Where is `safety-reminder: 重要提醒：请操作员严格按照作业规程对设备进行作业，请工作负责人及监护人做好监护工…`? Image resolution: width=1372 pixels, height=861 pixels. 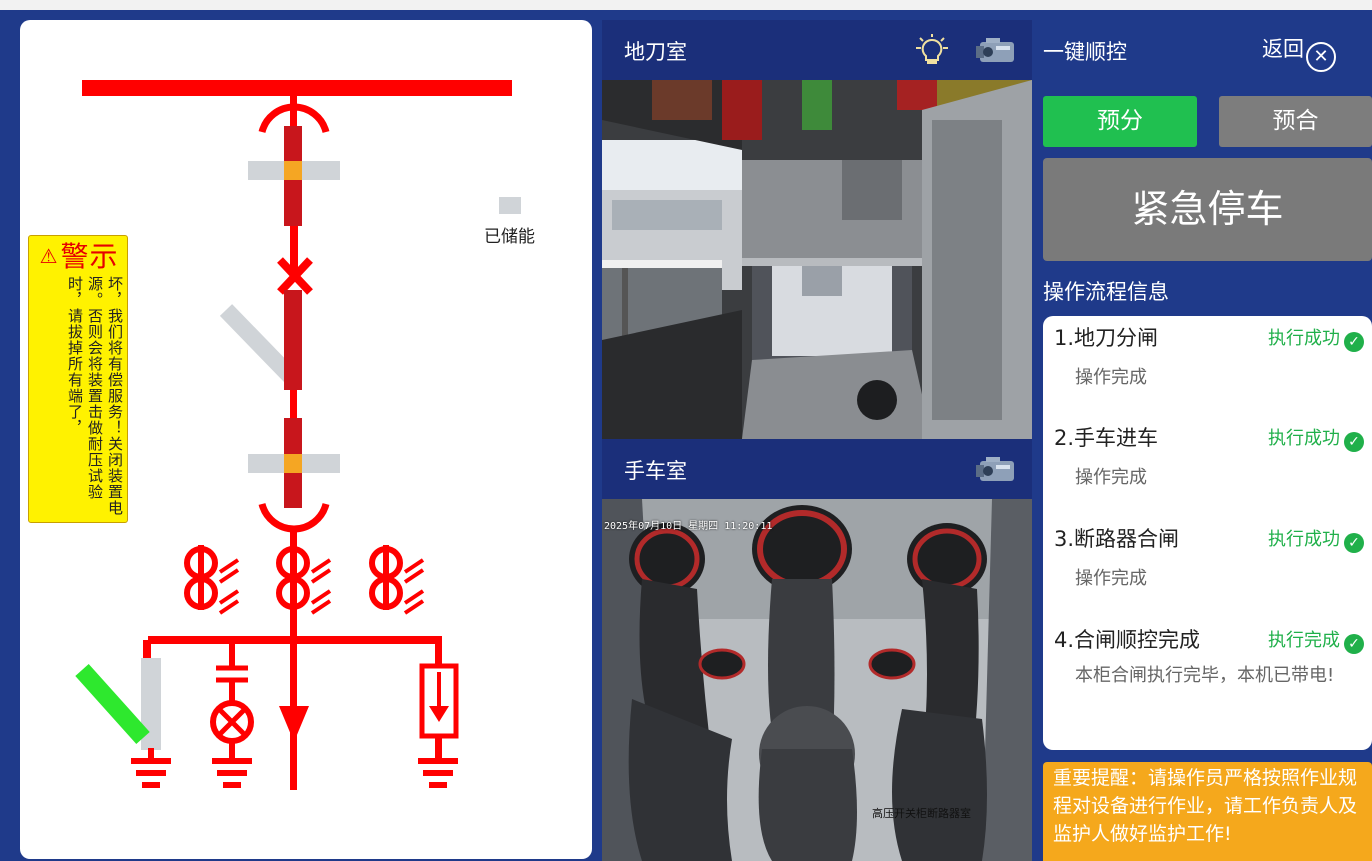 safety-reminder: 重要提醒：请操作员严格按照作业规程对设备进行作业，请工作负责人及监护人做好监护工… is located at coordinates (1207, 811).